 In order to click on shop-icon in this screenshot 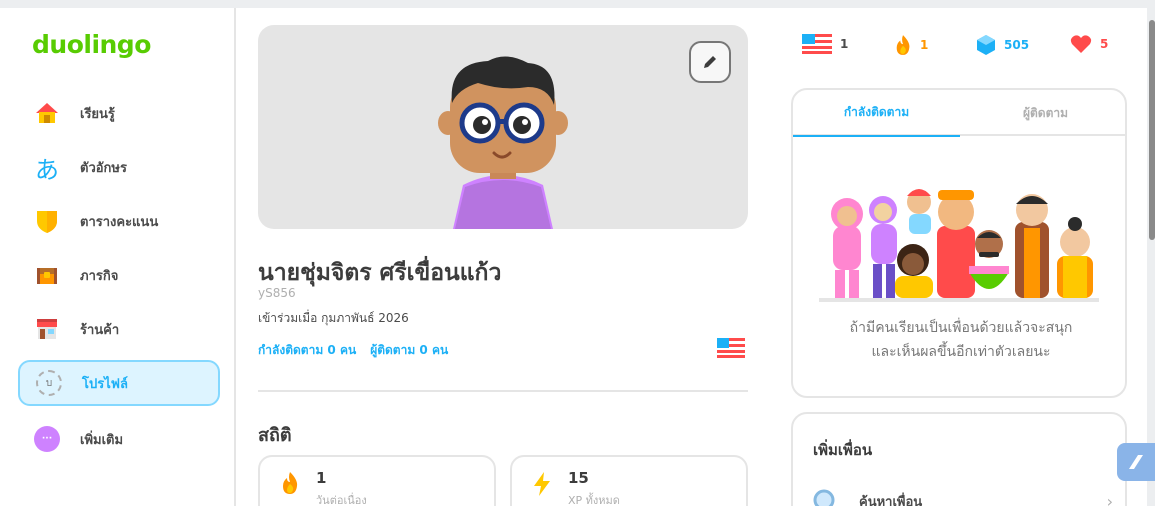, I will do `click(47, 329)`.